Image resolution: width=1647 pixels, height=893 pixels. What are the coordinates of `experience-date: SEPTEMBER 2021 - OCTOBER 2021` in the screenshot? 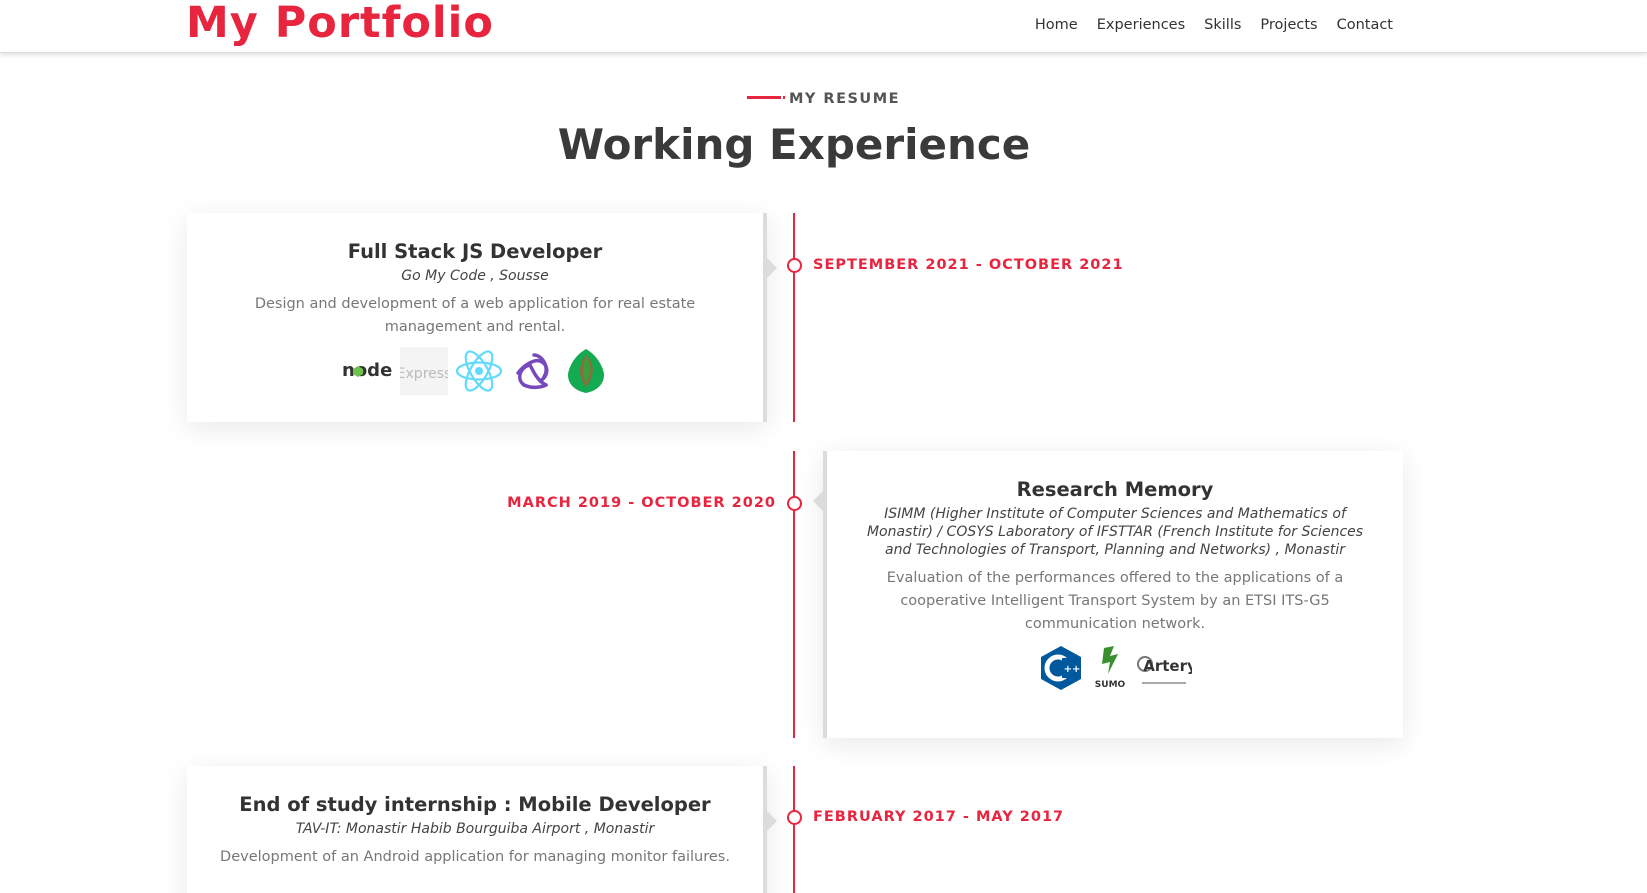 It's located at (968, 265).